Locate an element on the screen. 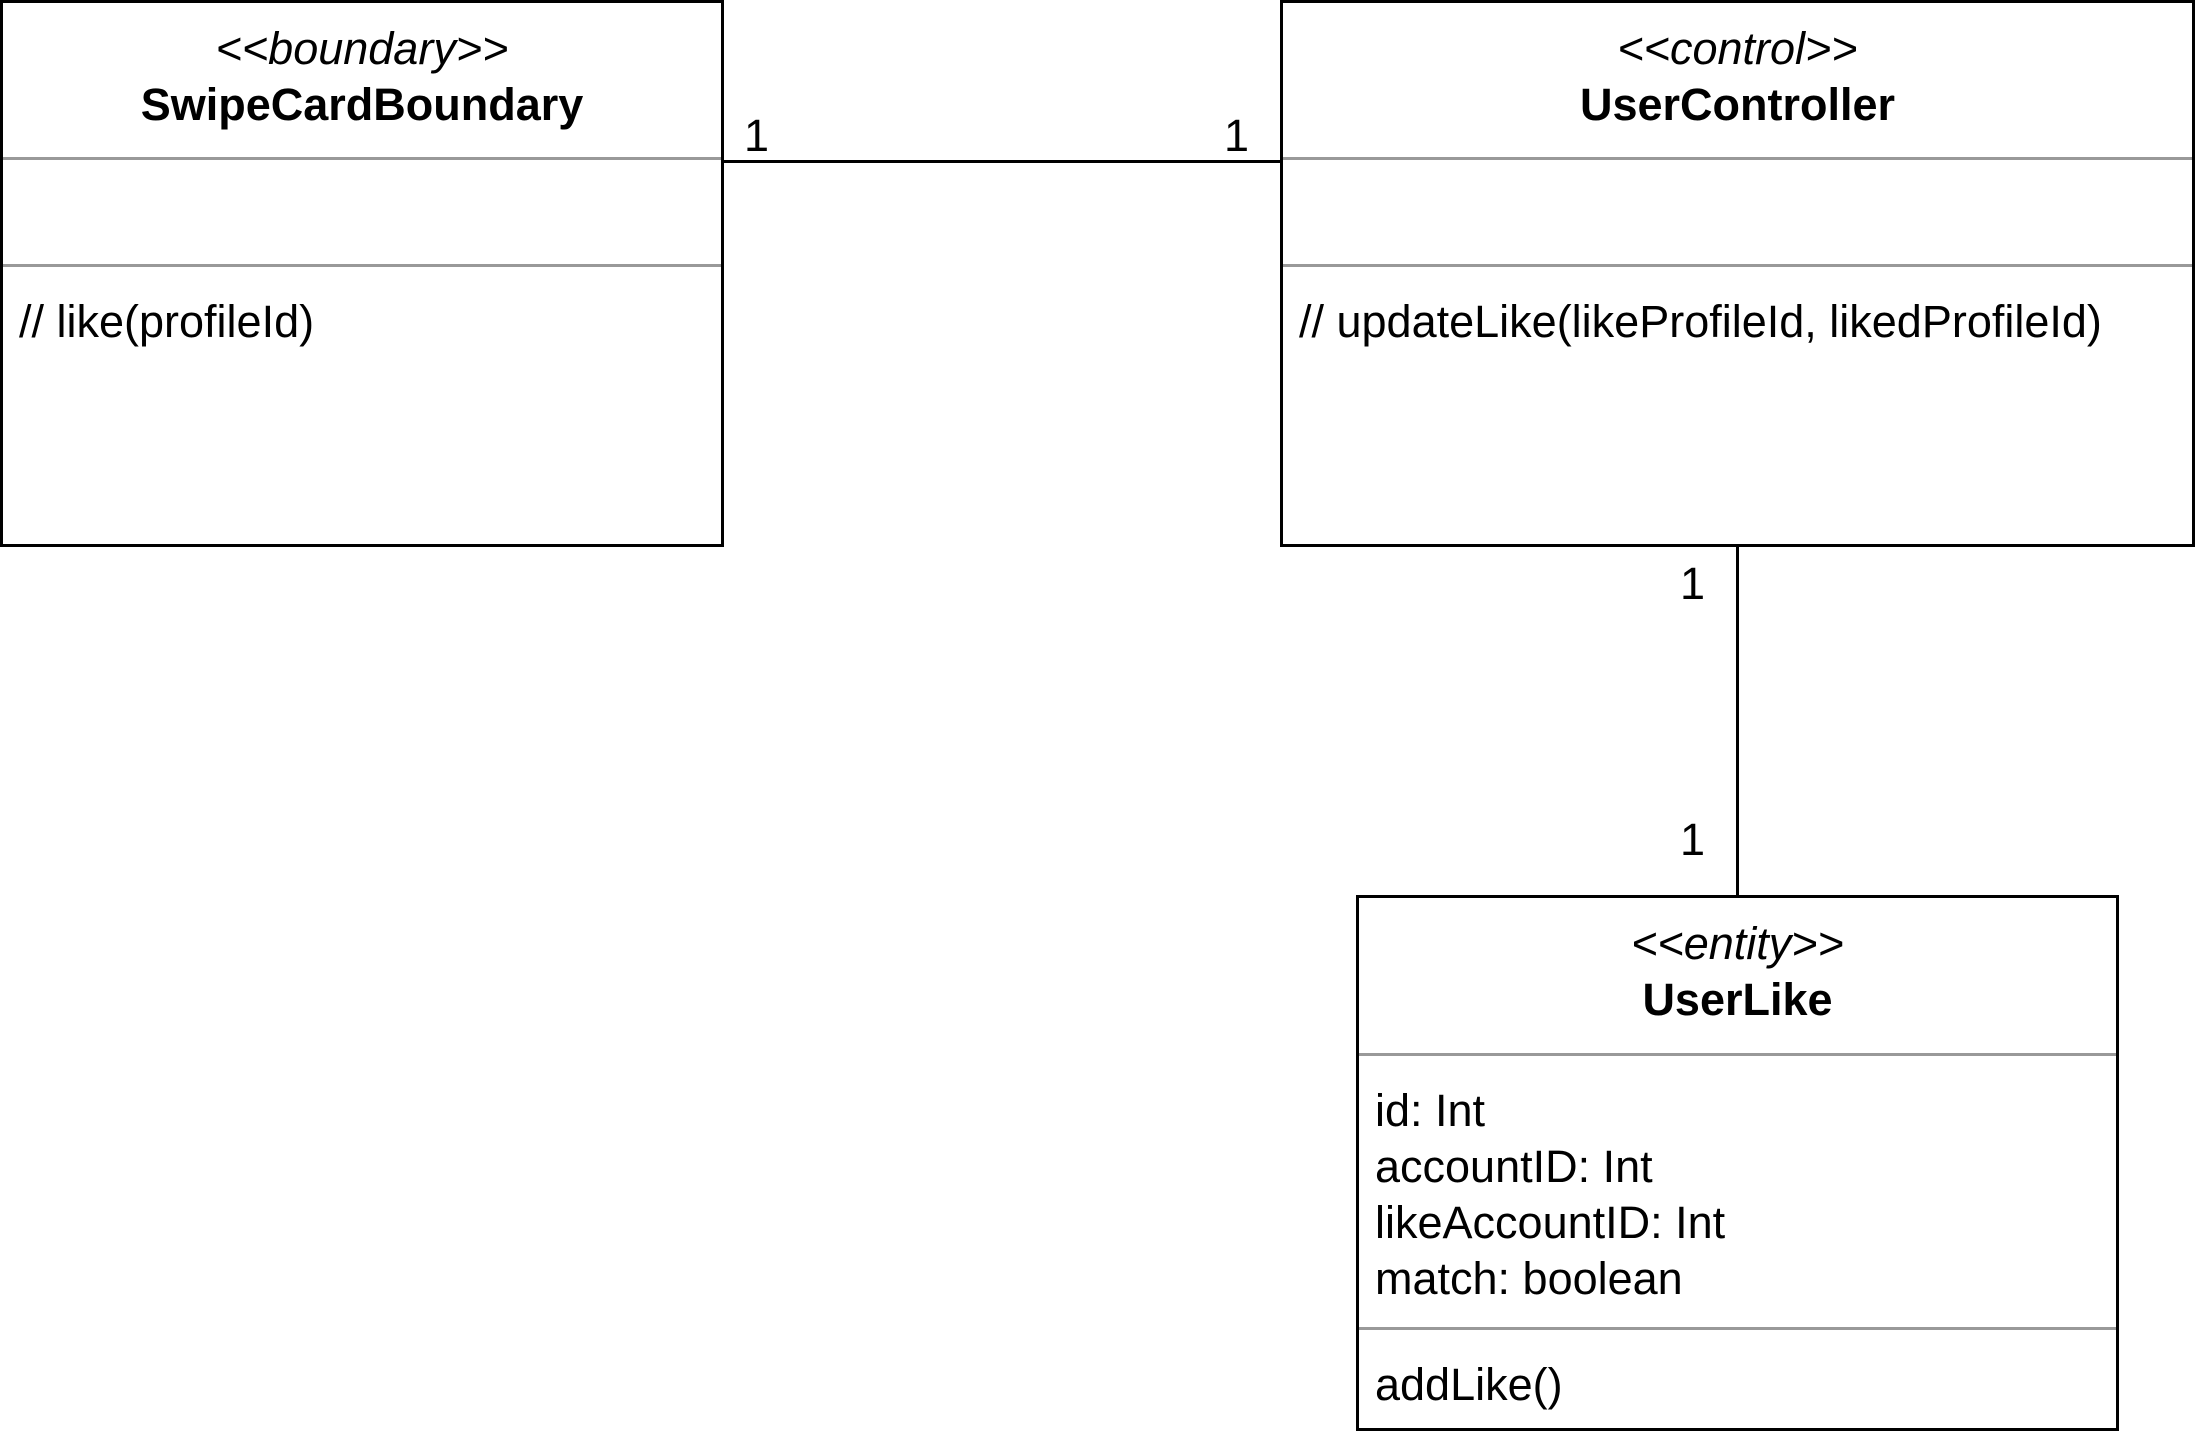  class-header: <<control>> UserController is located at coordinates (1737, 68).